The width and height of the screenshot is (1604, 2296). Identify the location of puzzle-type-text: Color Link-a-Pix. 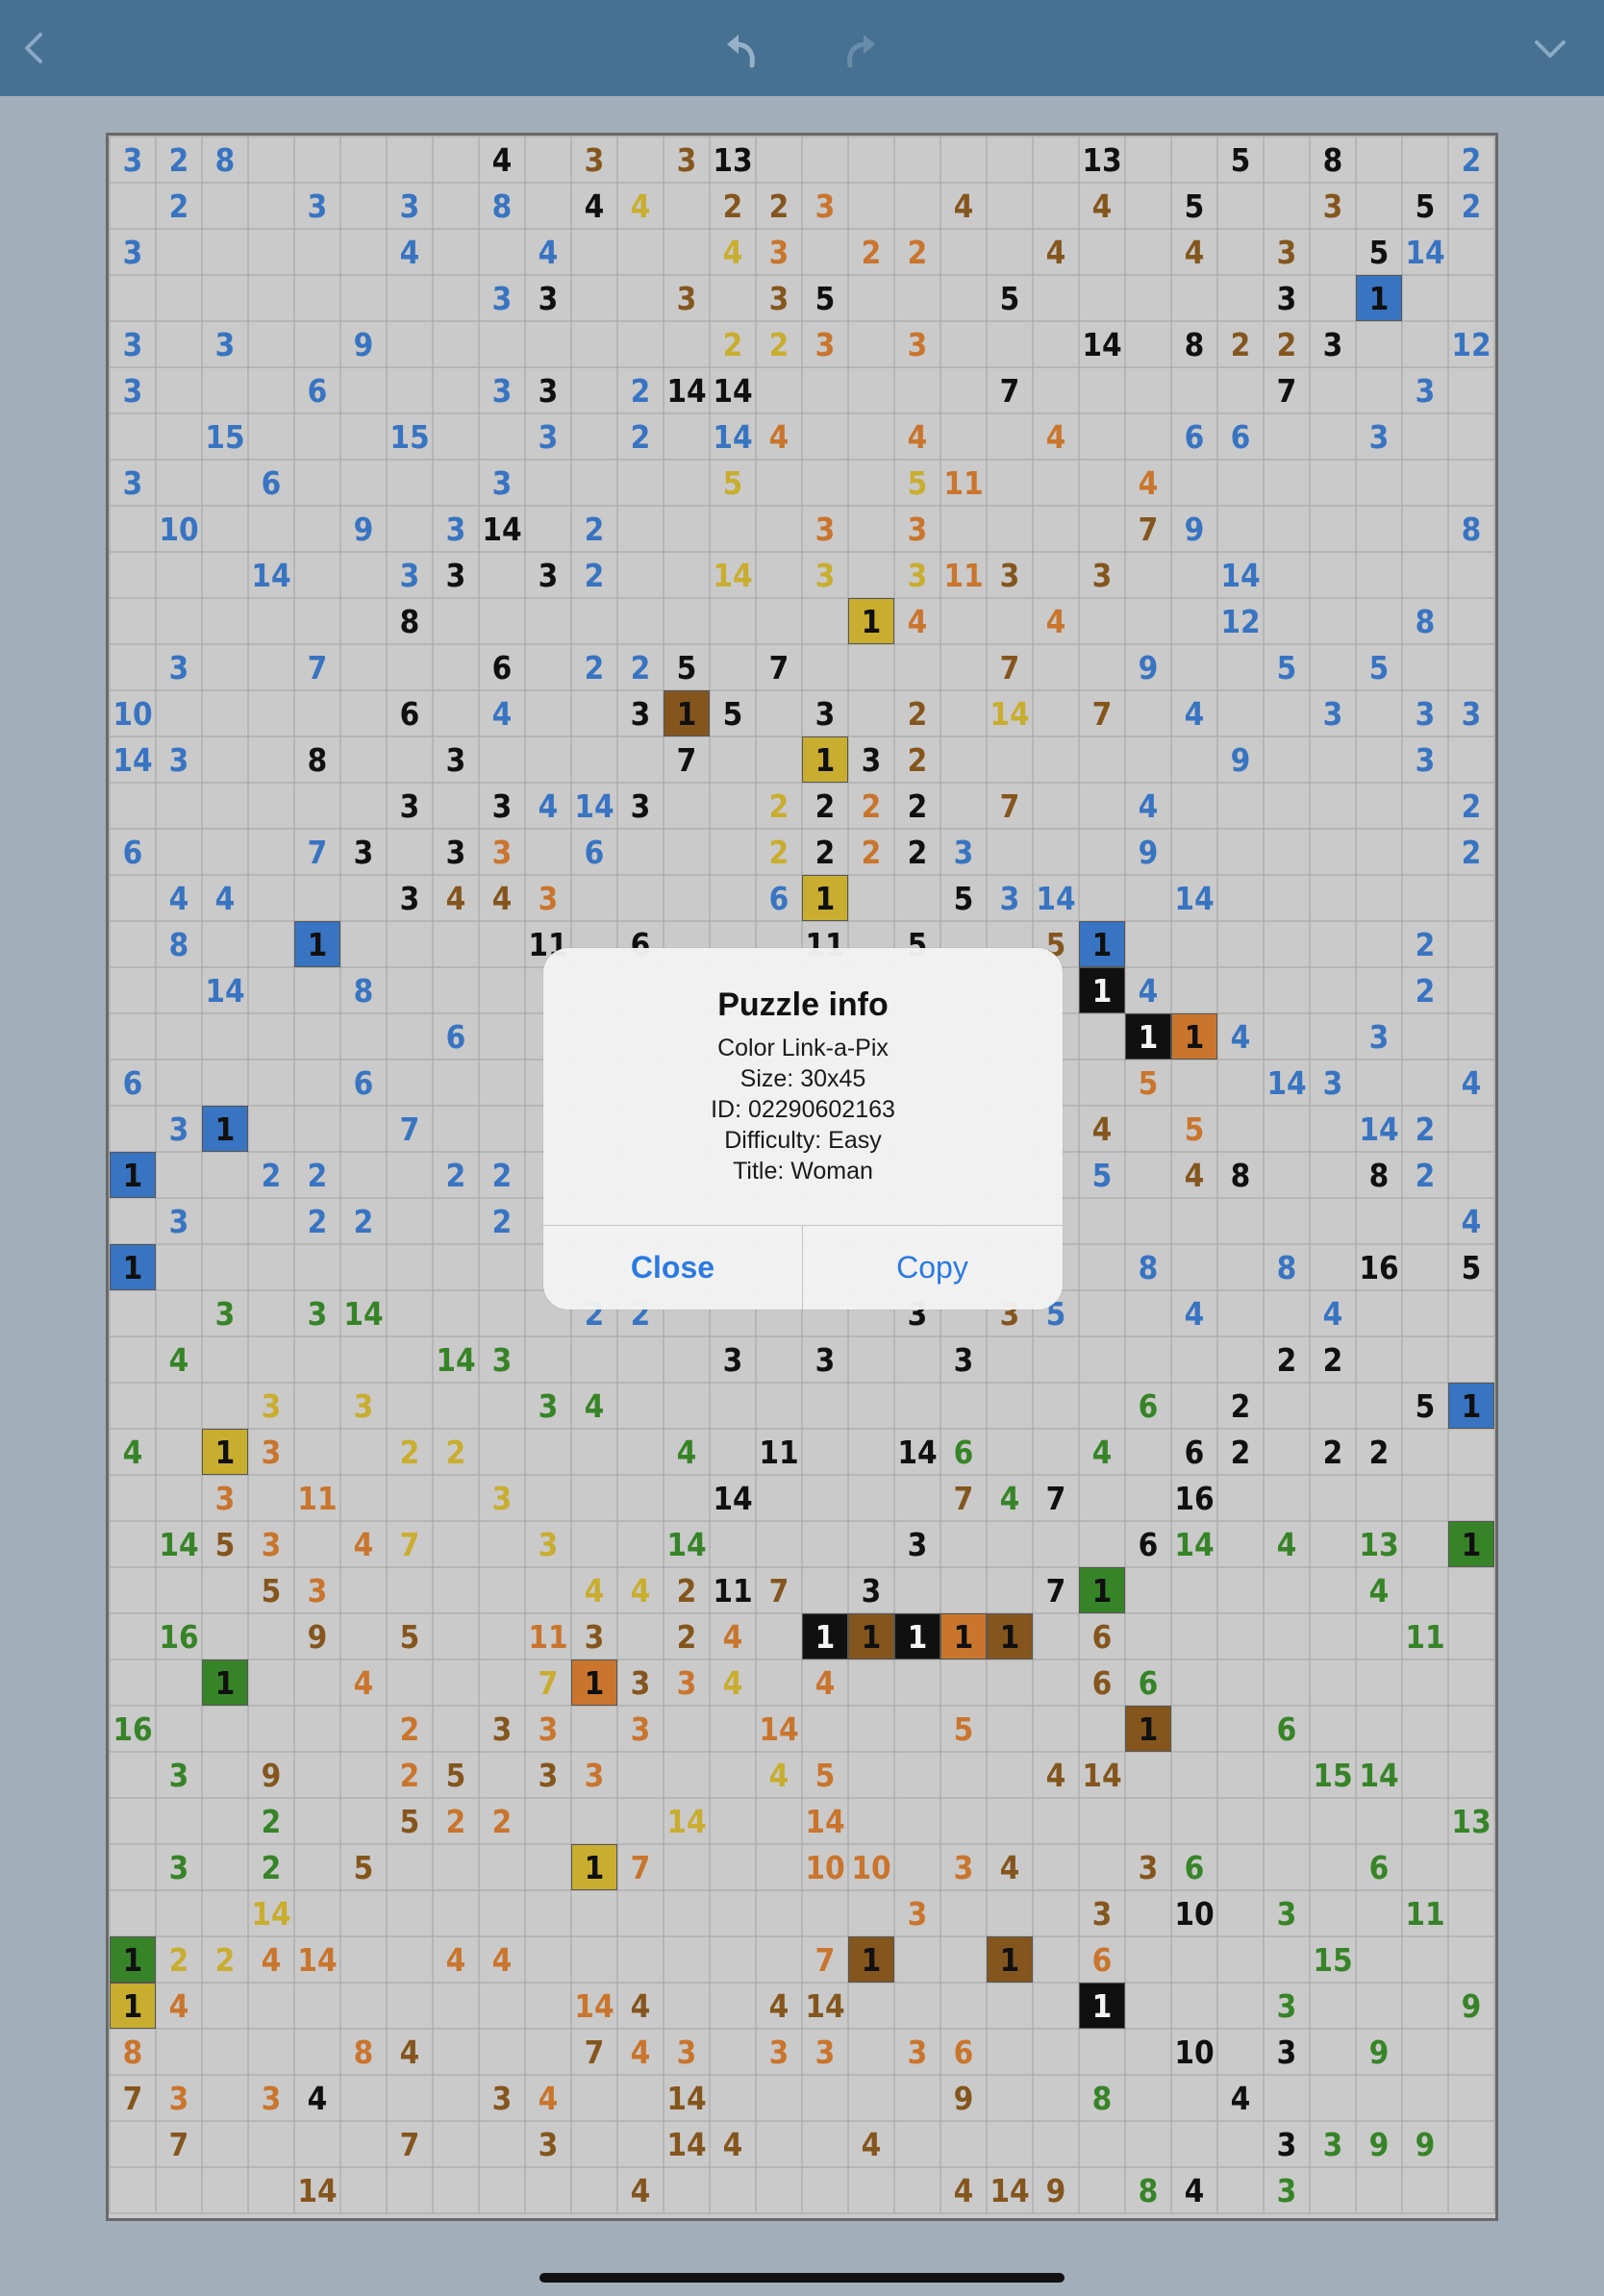
(803, 1048).